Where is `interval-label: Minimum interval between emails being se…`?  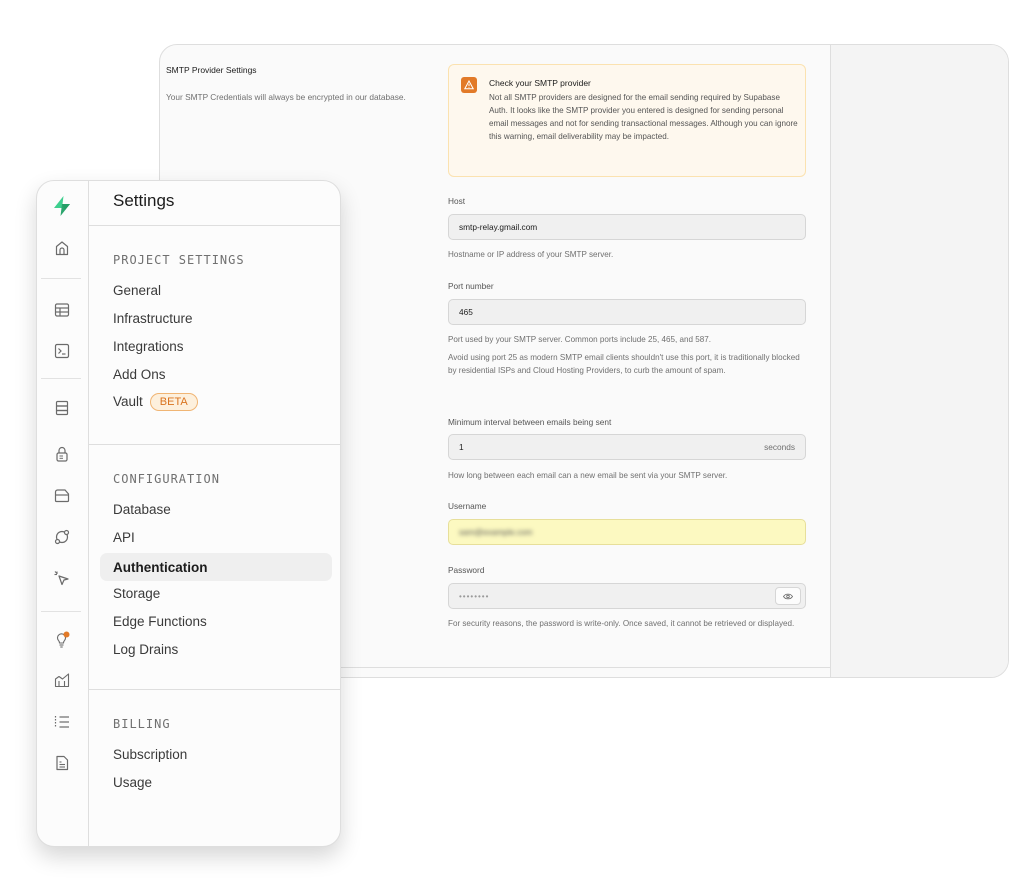
interval-label: Minimum interval between emails being se… is located at coordinates (530, 422).